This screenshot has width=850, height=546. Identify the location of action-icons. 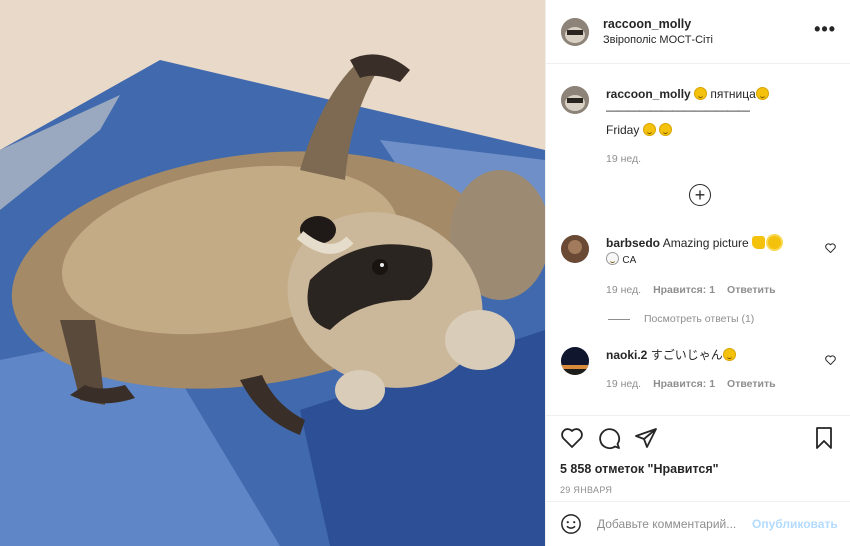
(698, 438).